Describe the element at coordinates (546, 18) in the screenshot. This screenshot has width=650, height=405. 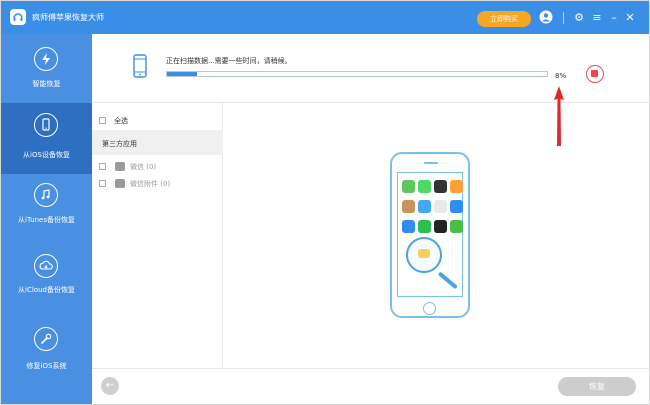
I see `user-icon` at that location.